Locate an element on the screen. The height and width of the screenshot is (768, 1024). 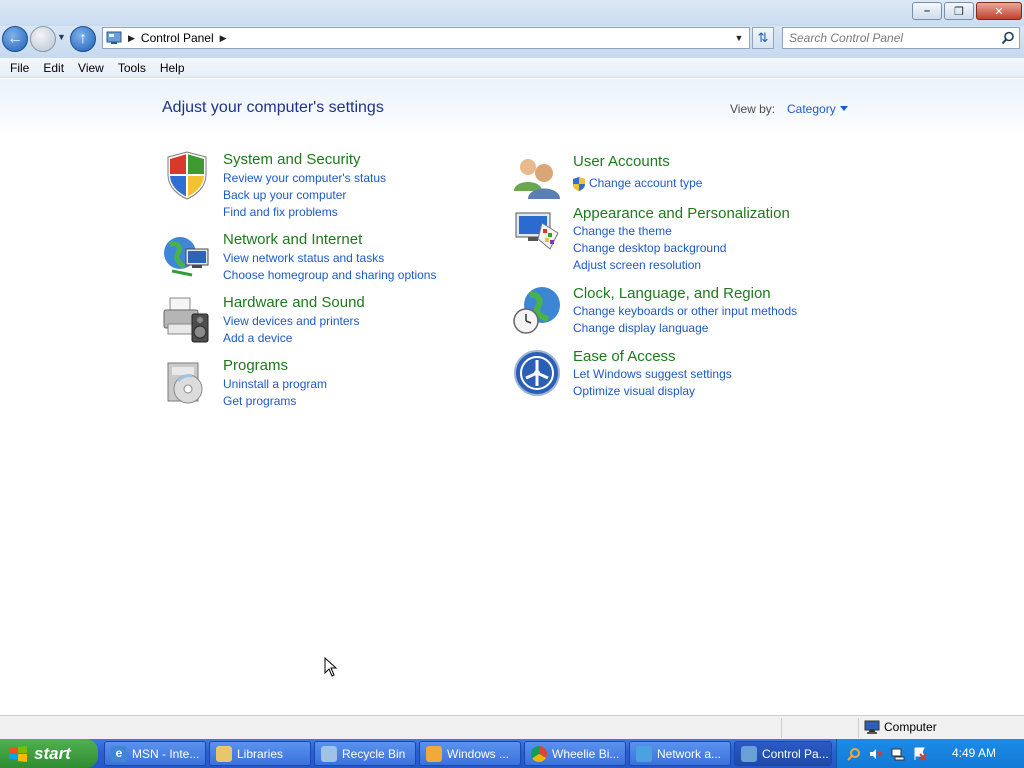
up-button: ↑ is located at coordinates (83, 39).